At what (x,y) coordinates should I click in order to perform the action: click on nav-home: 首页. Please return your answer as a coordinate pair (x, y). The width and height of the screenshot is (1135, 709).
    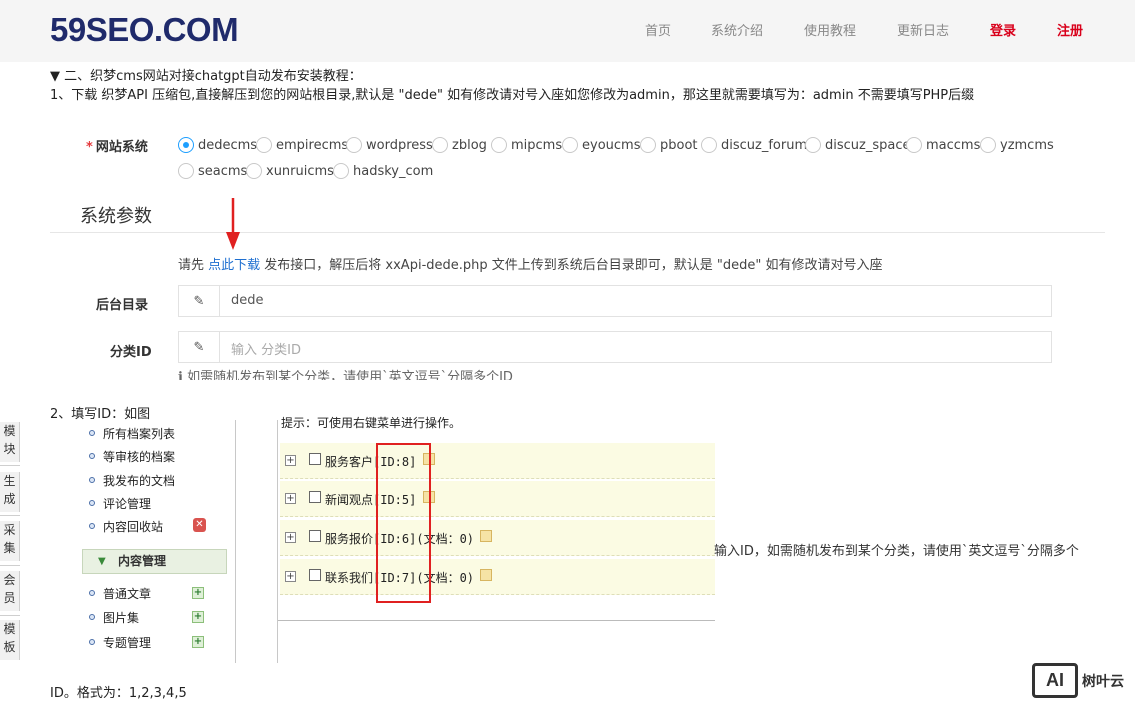
    Looking at the image, I should click on (658, 29).